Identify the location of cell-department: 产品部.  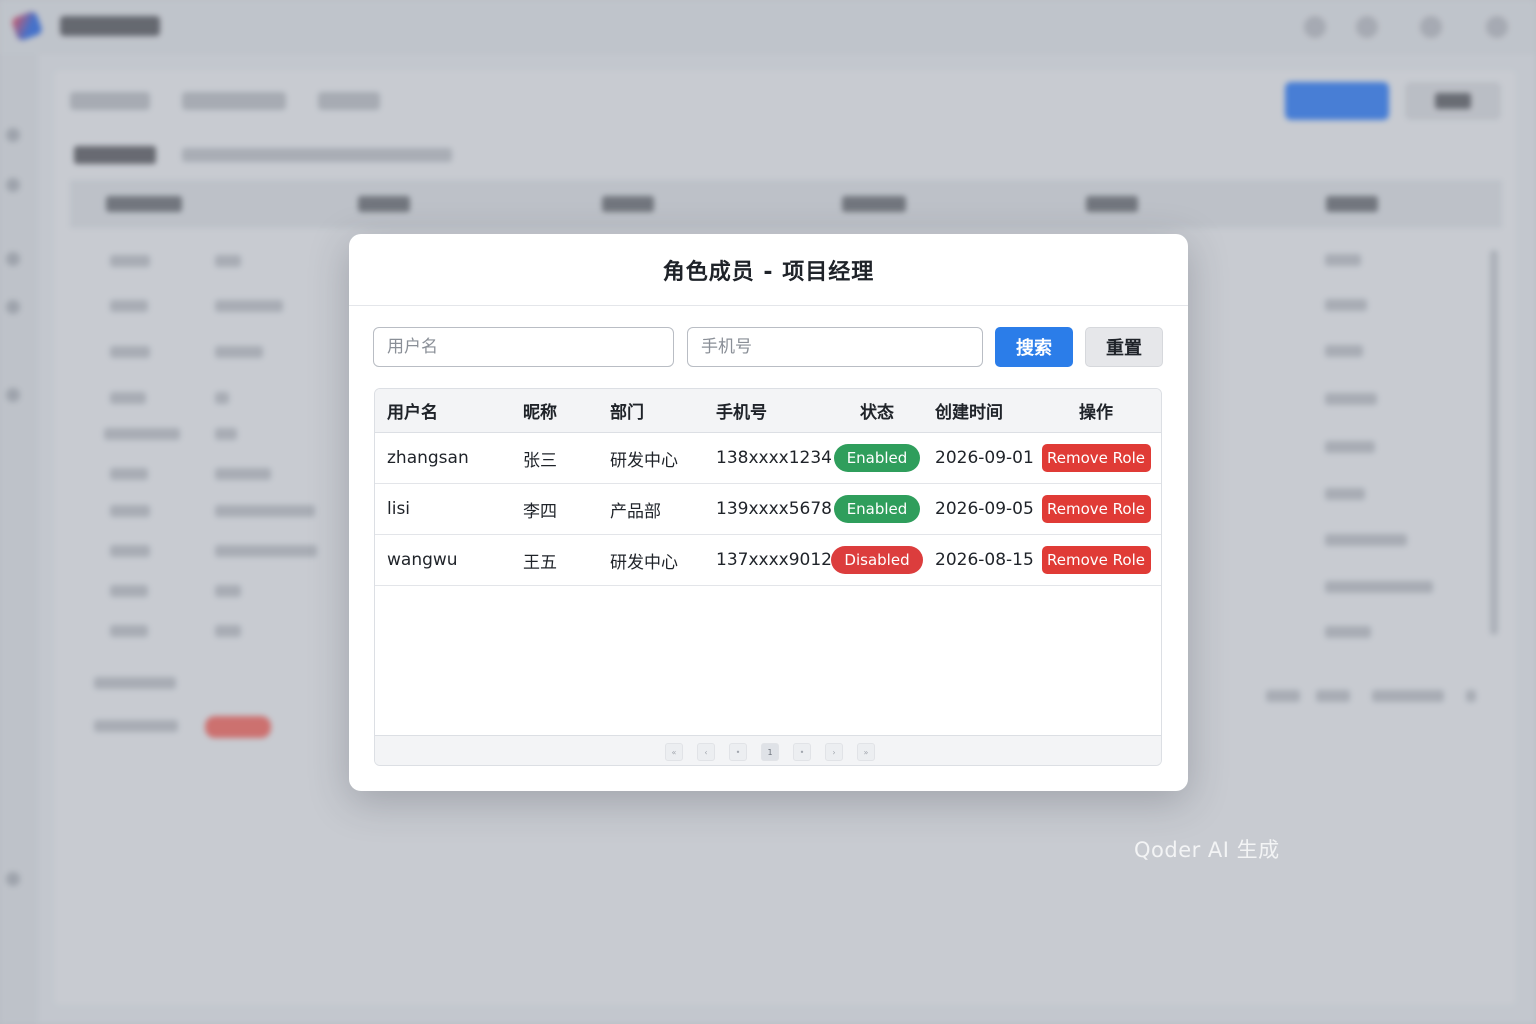
(635, 511).